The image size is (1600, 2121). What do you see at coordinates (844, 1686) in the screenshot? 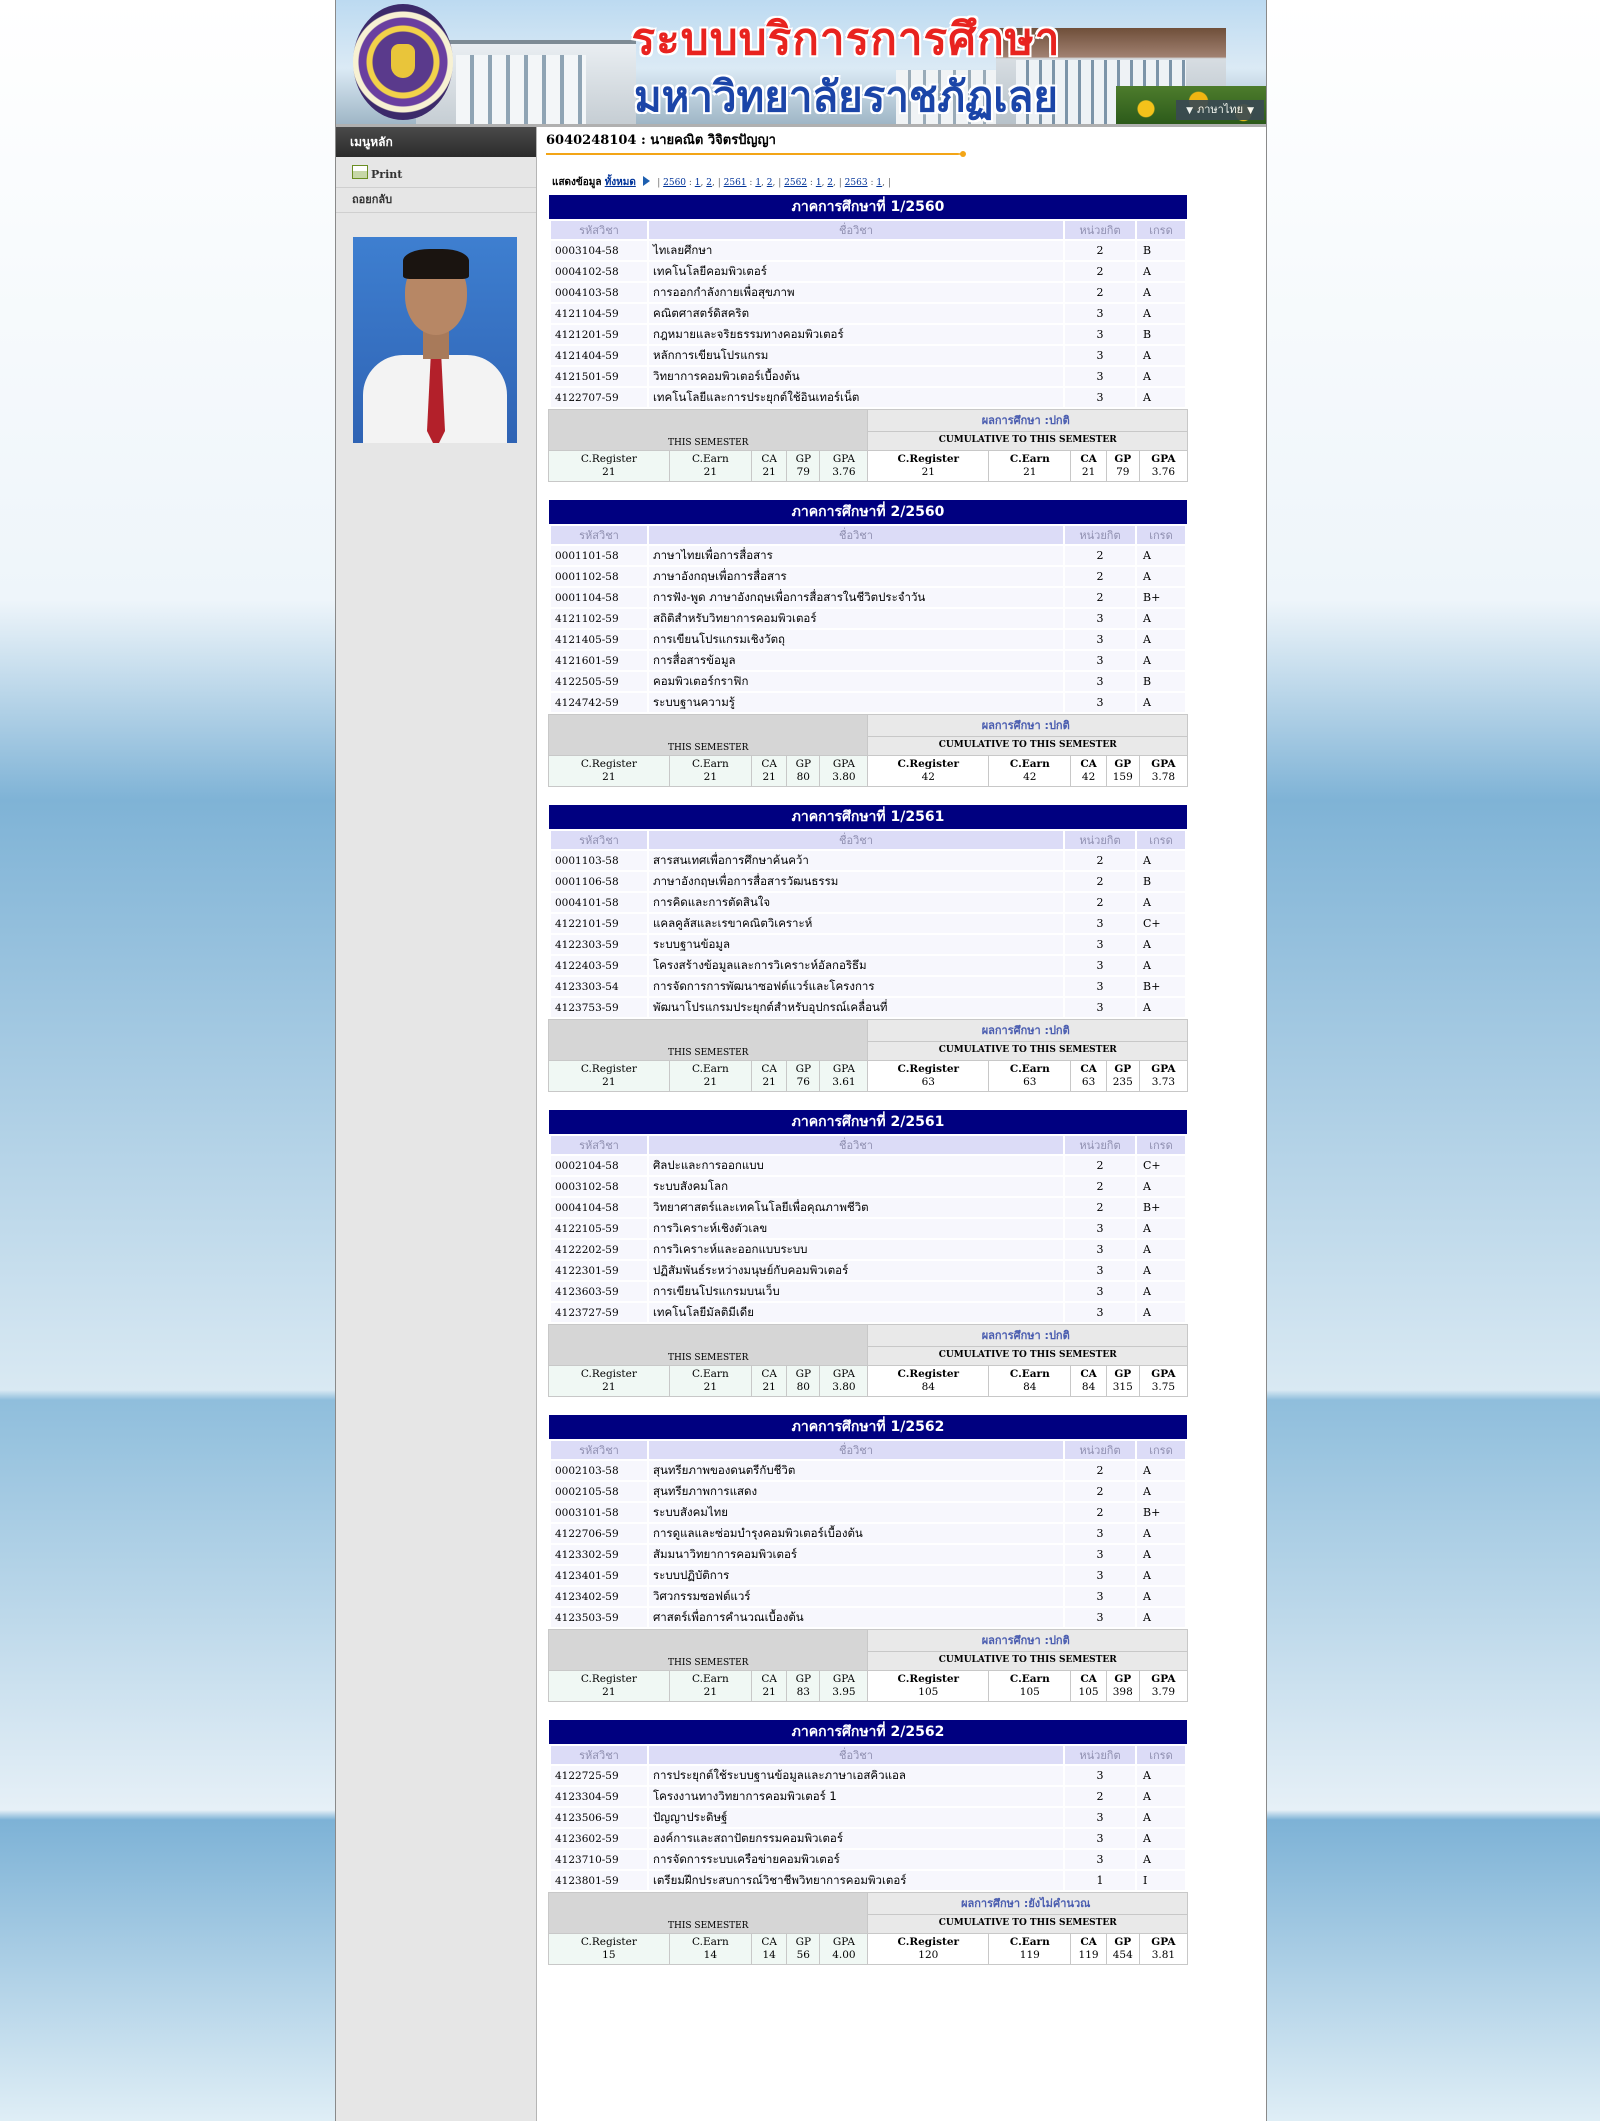
I see `term-gpa: GPA 3.95` at bounding box center [844, 1686].